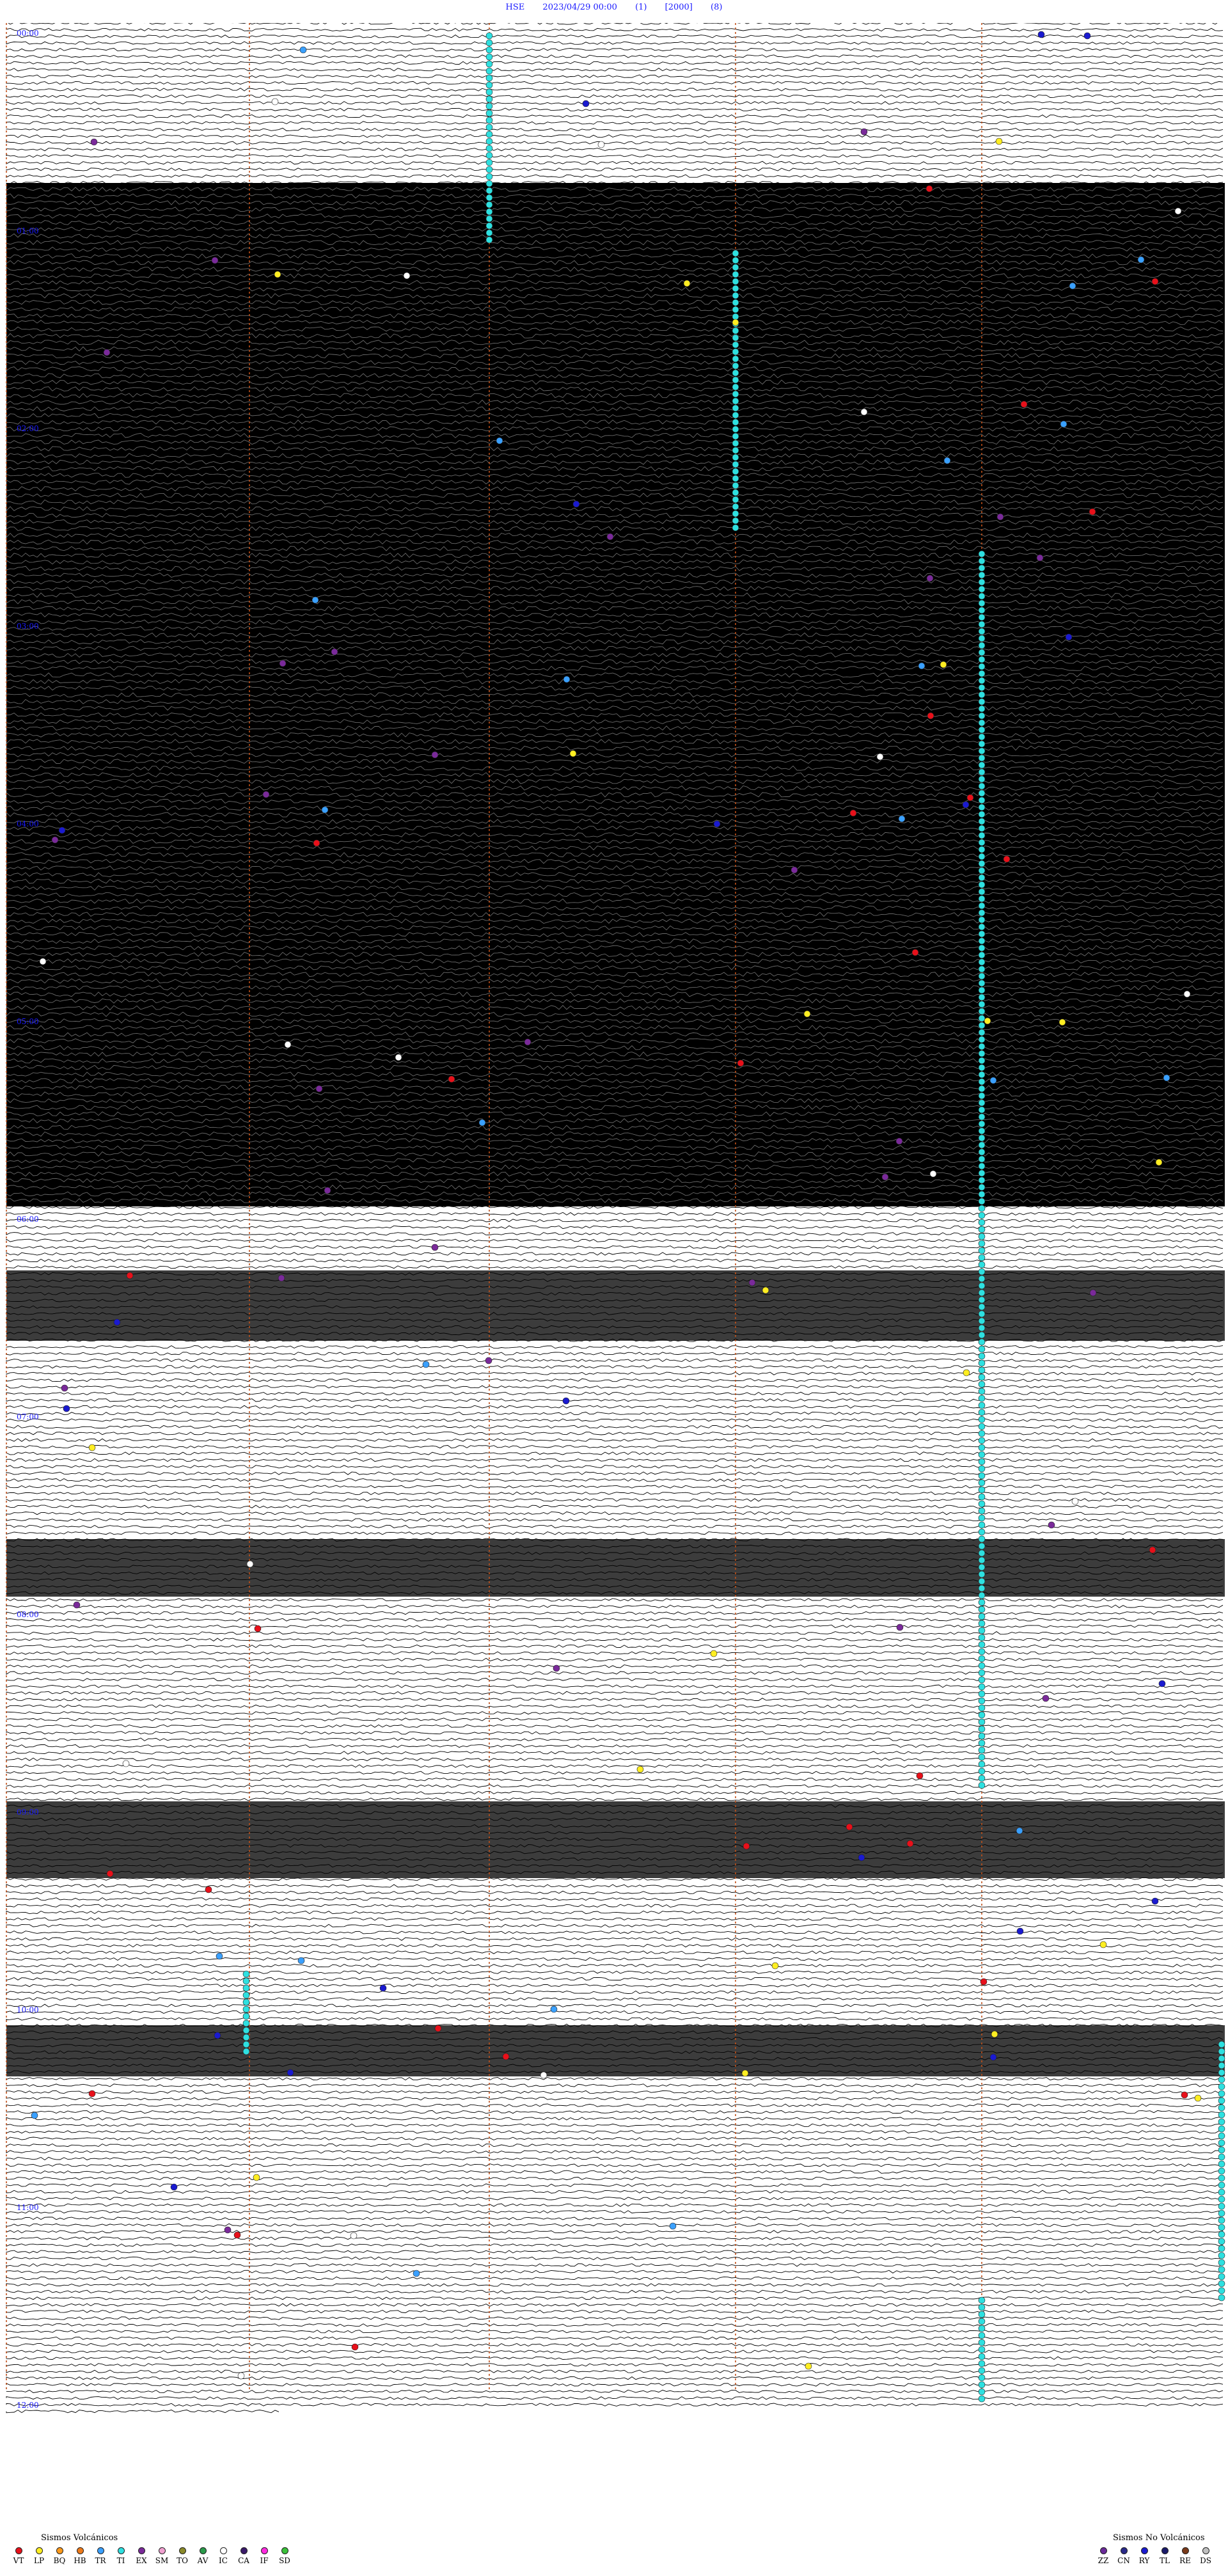 The width and height of the screenshot is (1228, 2576). I want to click on legend-volcanic-tr: TR, so click(100, 2556).